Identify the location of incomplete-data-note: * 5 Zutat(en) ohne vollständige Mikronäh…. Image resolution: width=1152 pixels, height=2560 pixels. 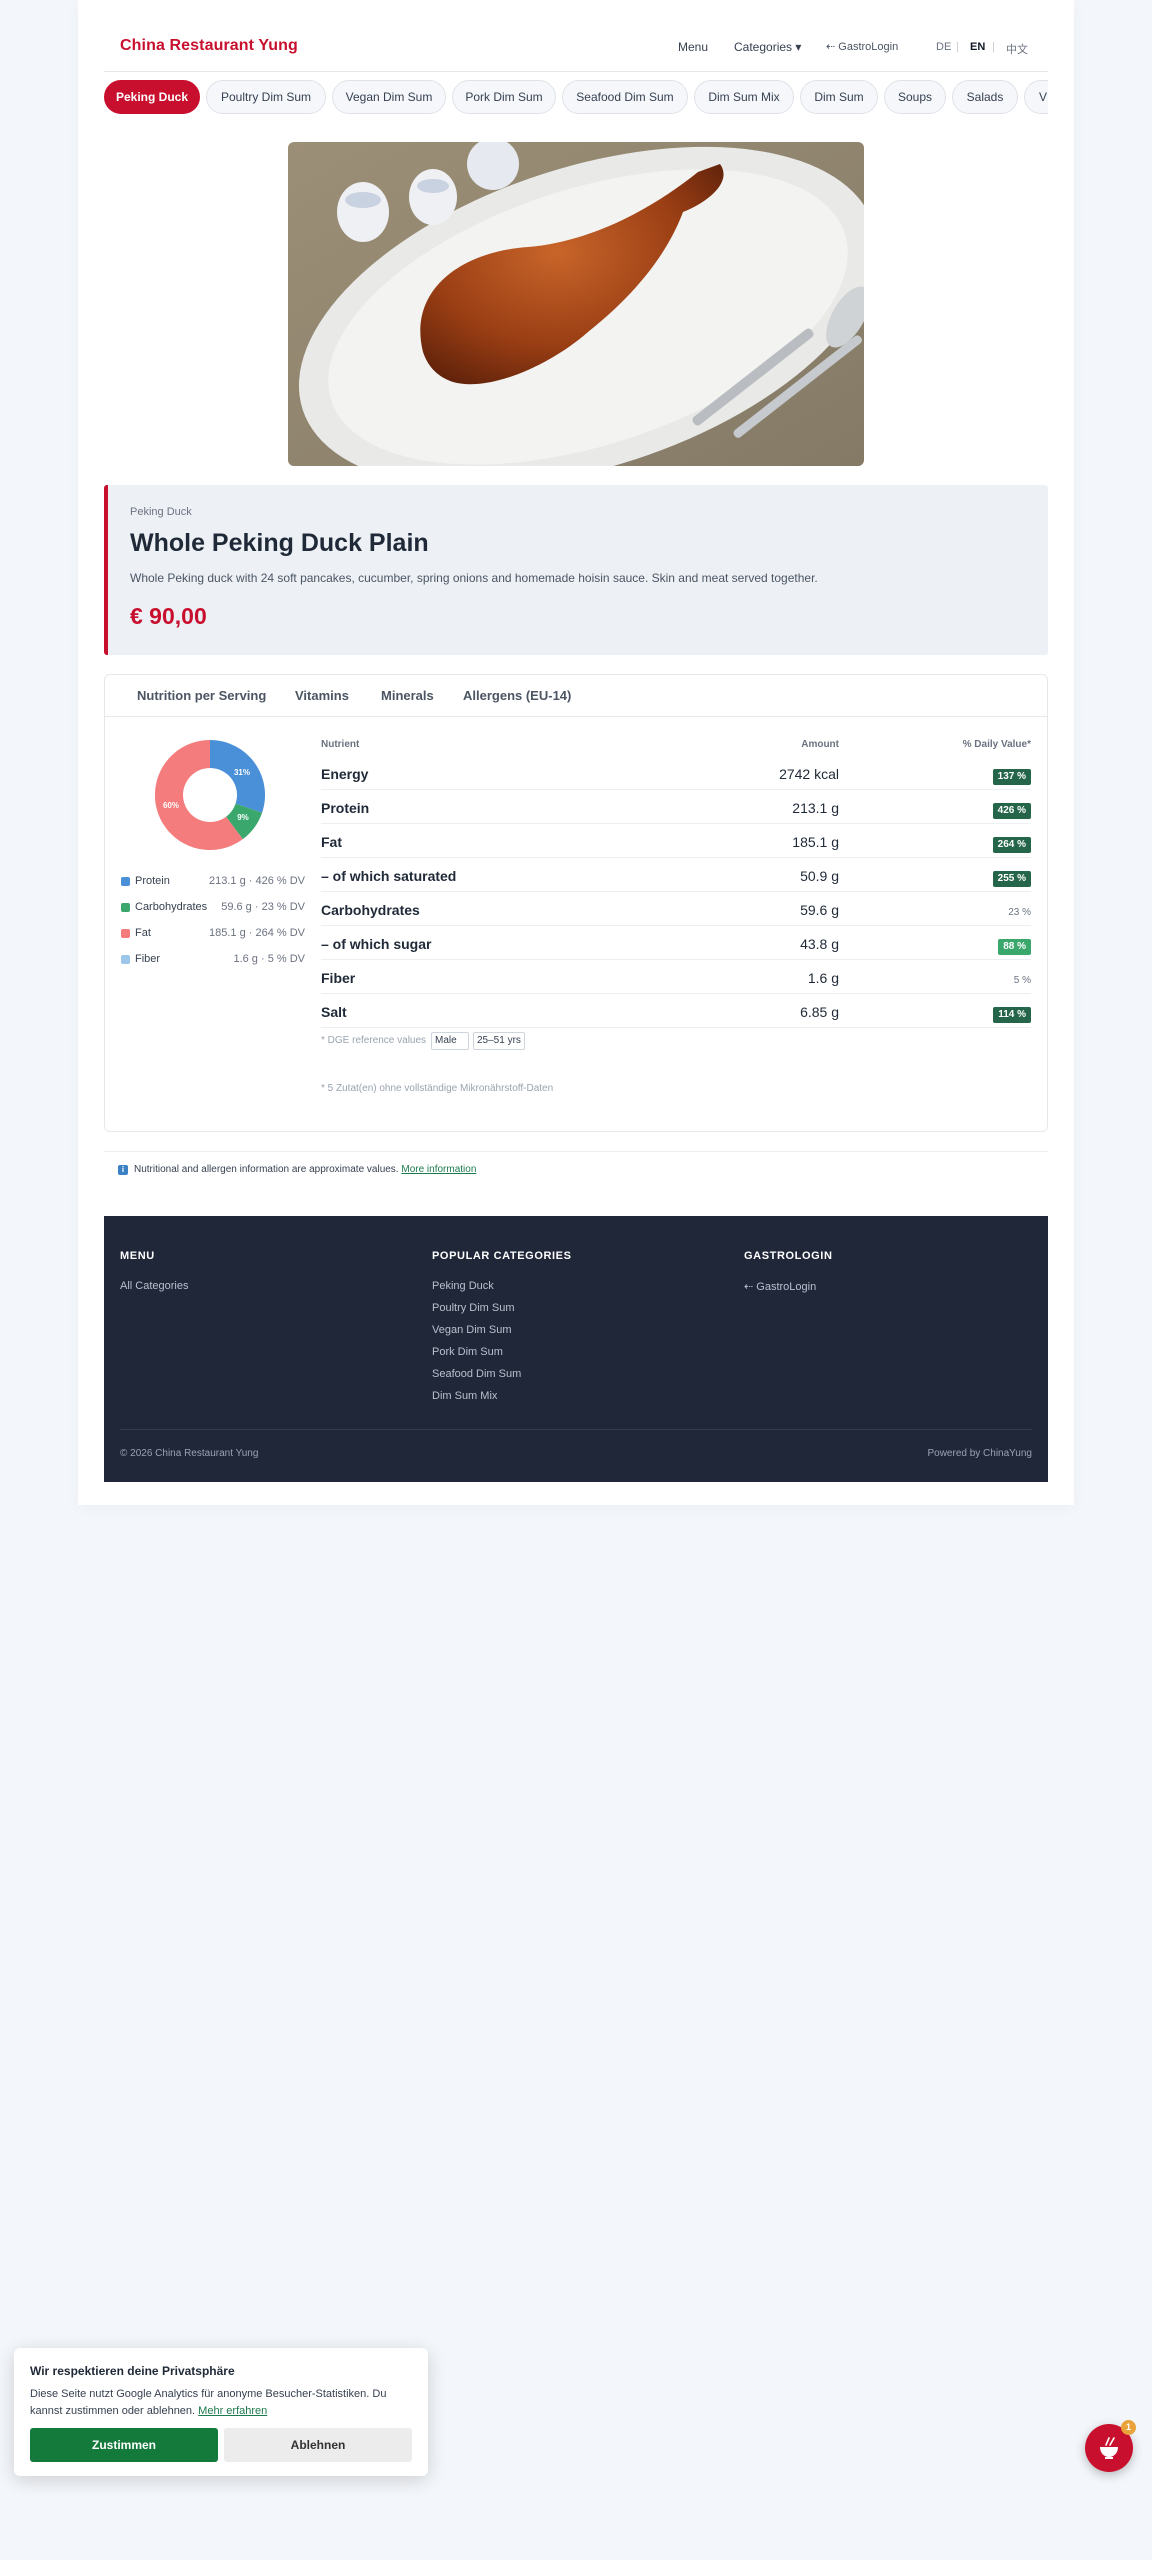
(437, 1088).